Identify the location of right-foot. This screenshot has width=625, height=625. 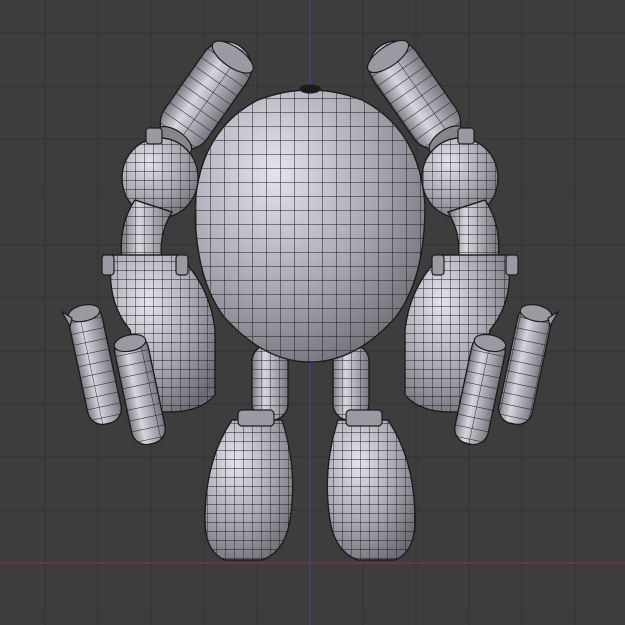
(371, 485).